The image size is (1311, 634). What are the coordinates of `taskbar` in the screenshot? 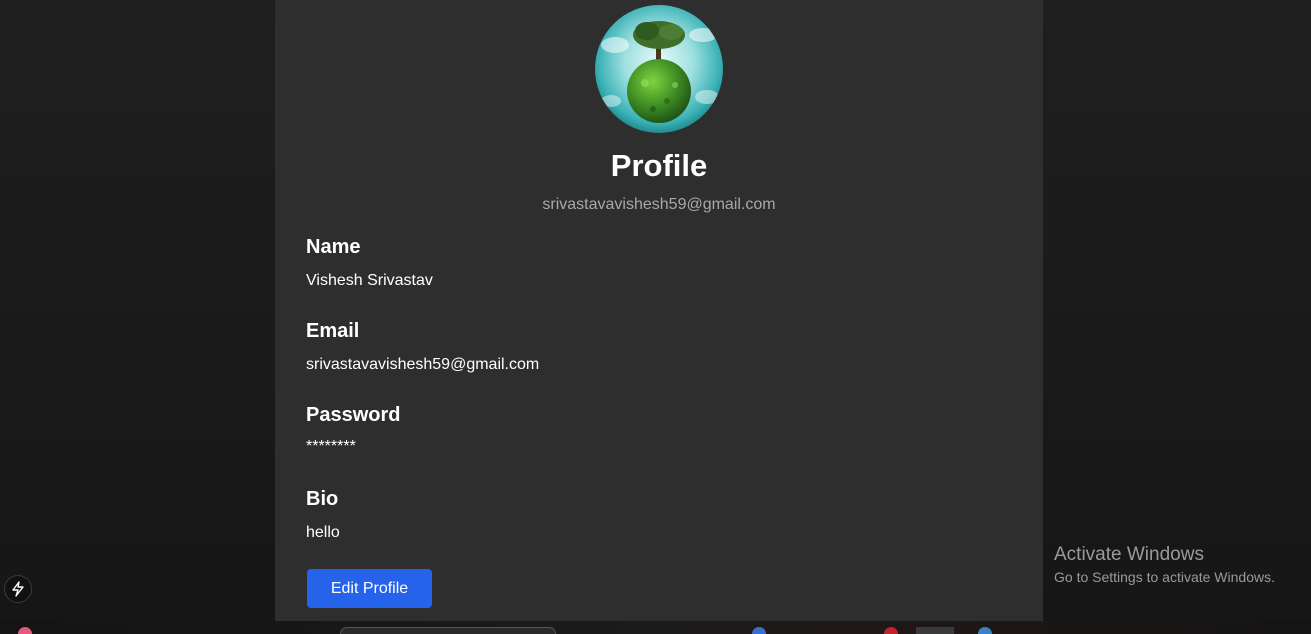 It's located at (655, 627).